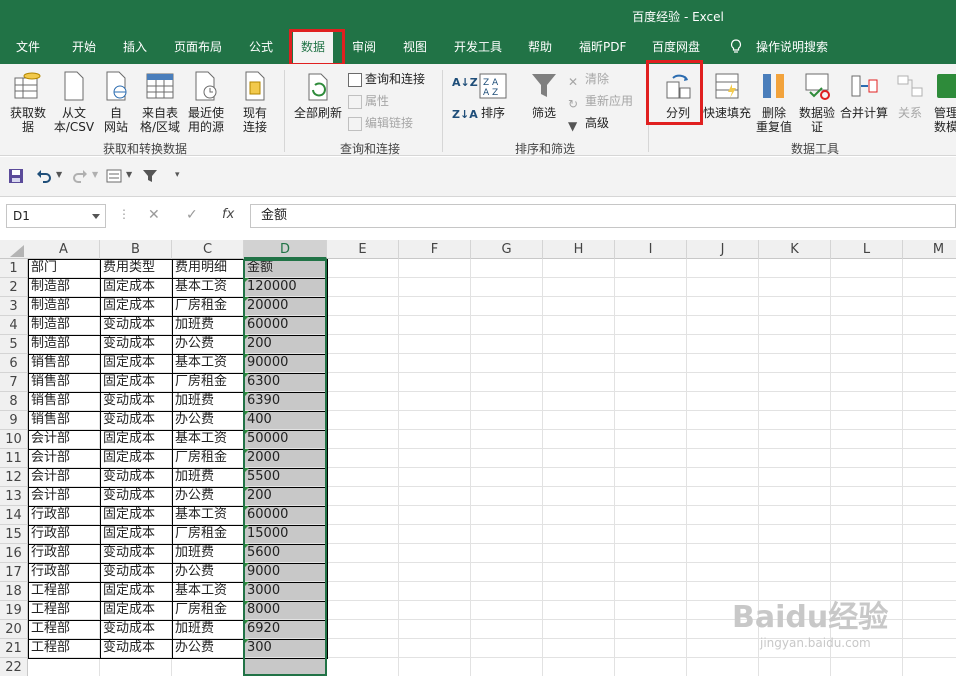 This screenshot has width=956, height=676. What do you see at coordinates (80, 176) in the screenshot?
I see `redo-icon` at bounding box center [80, 176].